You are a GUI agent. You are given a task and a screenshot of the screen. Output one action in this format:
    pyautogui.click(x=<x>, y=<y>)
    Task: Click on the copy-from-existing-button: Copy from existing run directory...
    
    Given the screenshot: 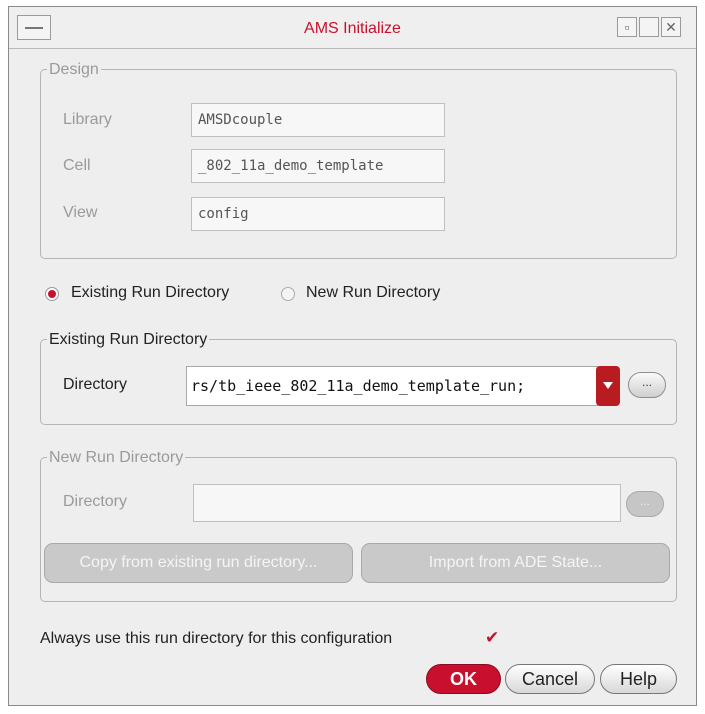 What is the action you would take?
    pyautogui.click(x=198, y=563)
    